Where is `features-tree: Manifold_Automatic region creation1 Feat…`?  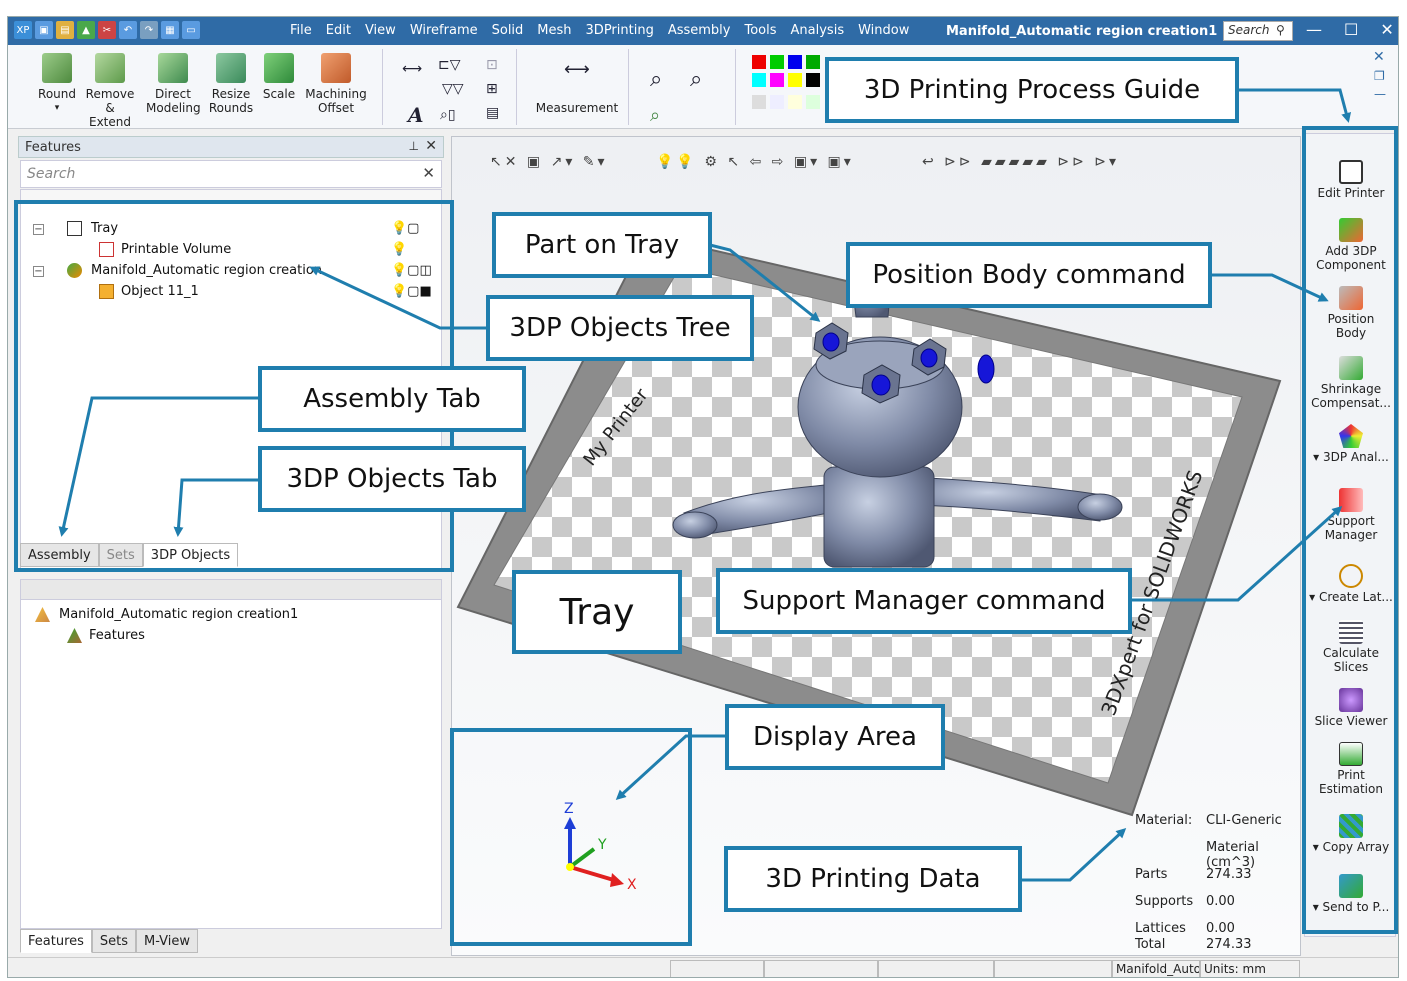
features-tree: Manifold_Automatic region creation1 Feat… is located at coordinates (231, 754).